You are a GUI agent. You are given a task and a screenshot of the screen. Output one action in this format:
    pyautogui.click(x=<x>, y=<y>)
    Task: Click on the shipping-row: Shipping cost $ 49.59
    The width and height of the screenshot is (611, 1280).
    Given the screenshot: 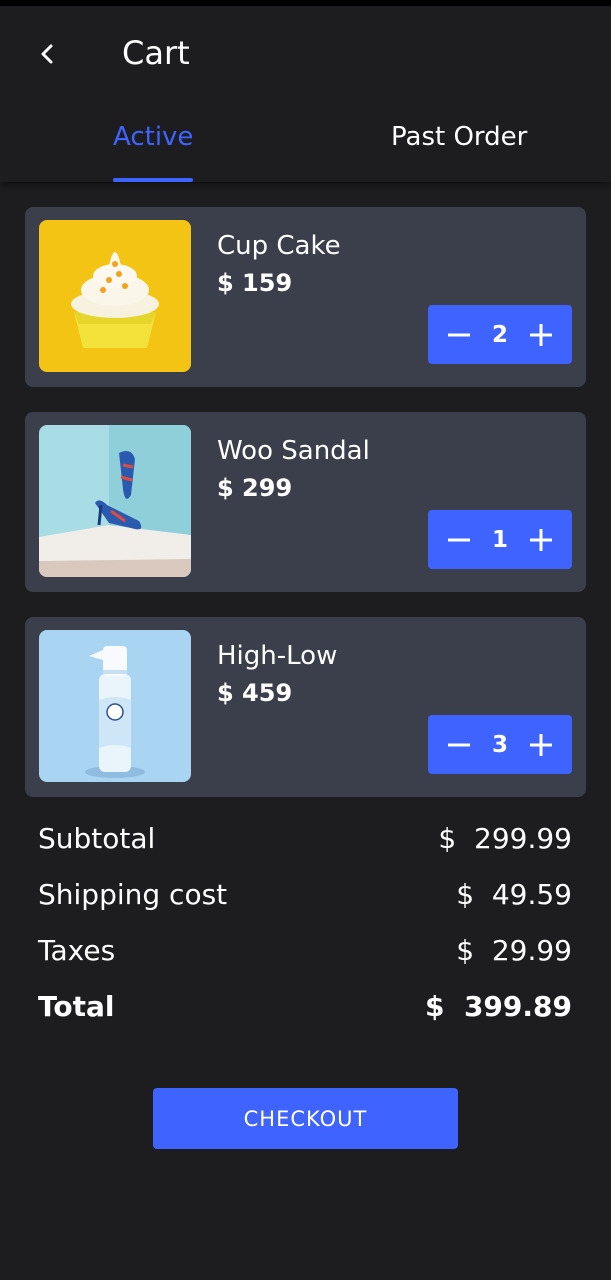 What is the action you would take?
    pyautogui.click(x=305, y=894)
    